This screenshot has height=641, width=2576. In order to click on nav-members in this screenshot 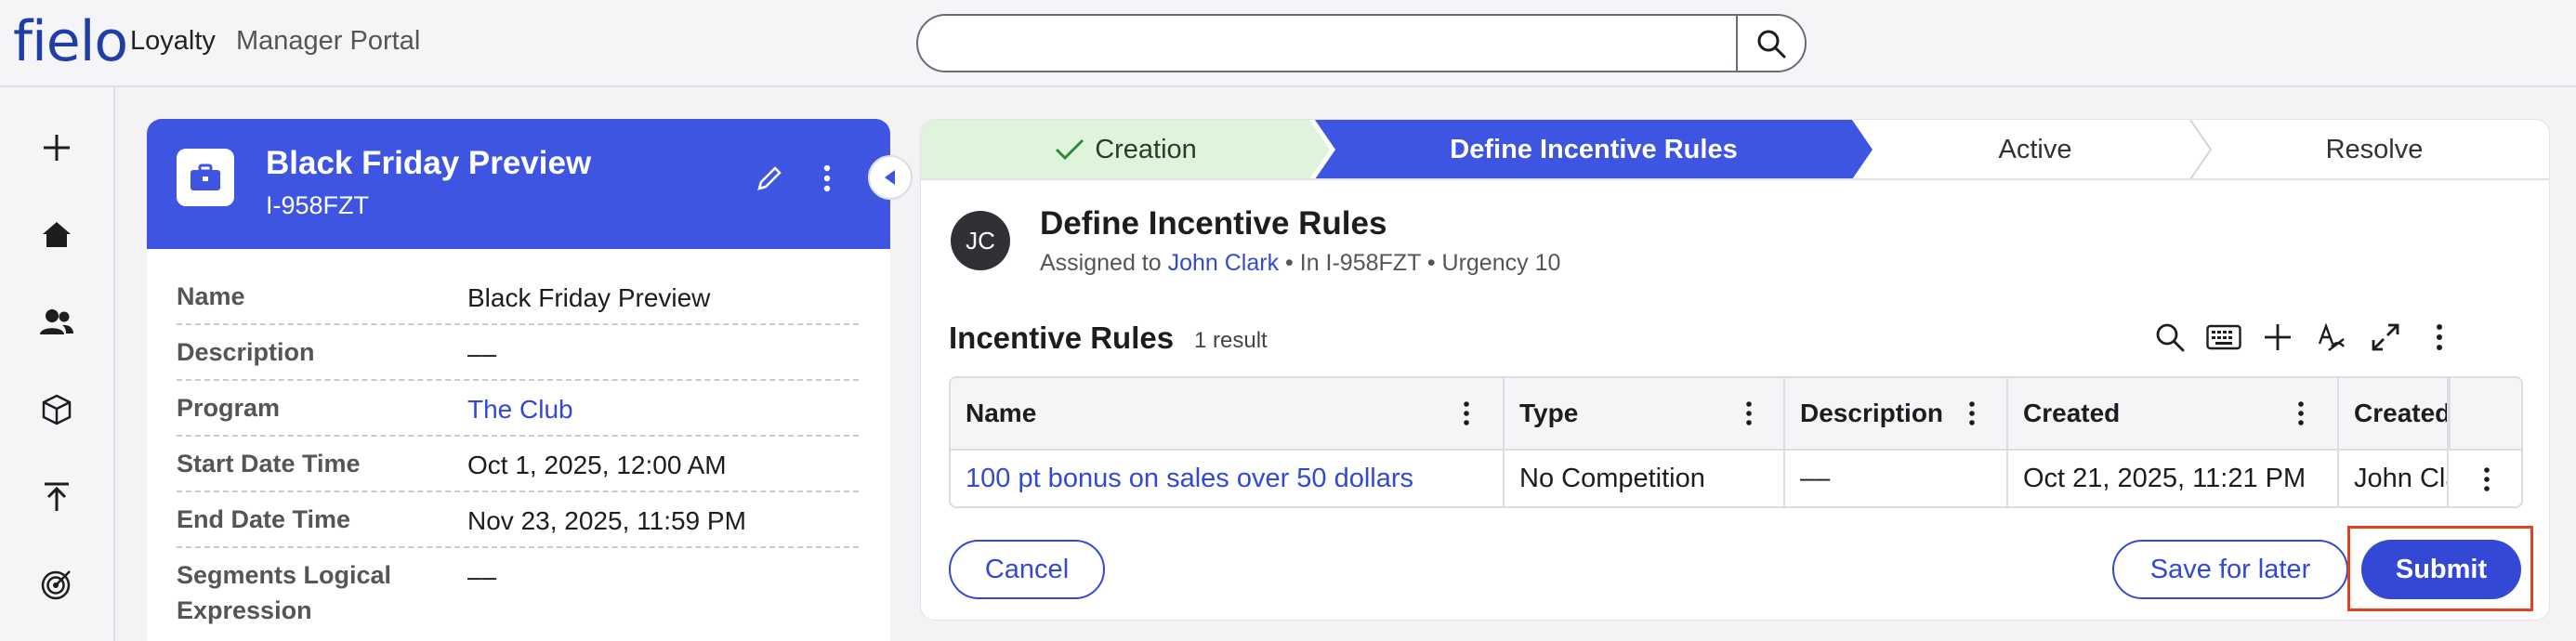, I will do `click(57, 322)`.